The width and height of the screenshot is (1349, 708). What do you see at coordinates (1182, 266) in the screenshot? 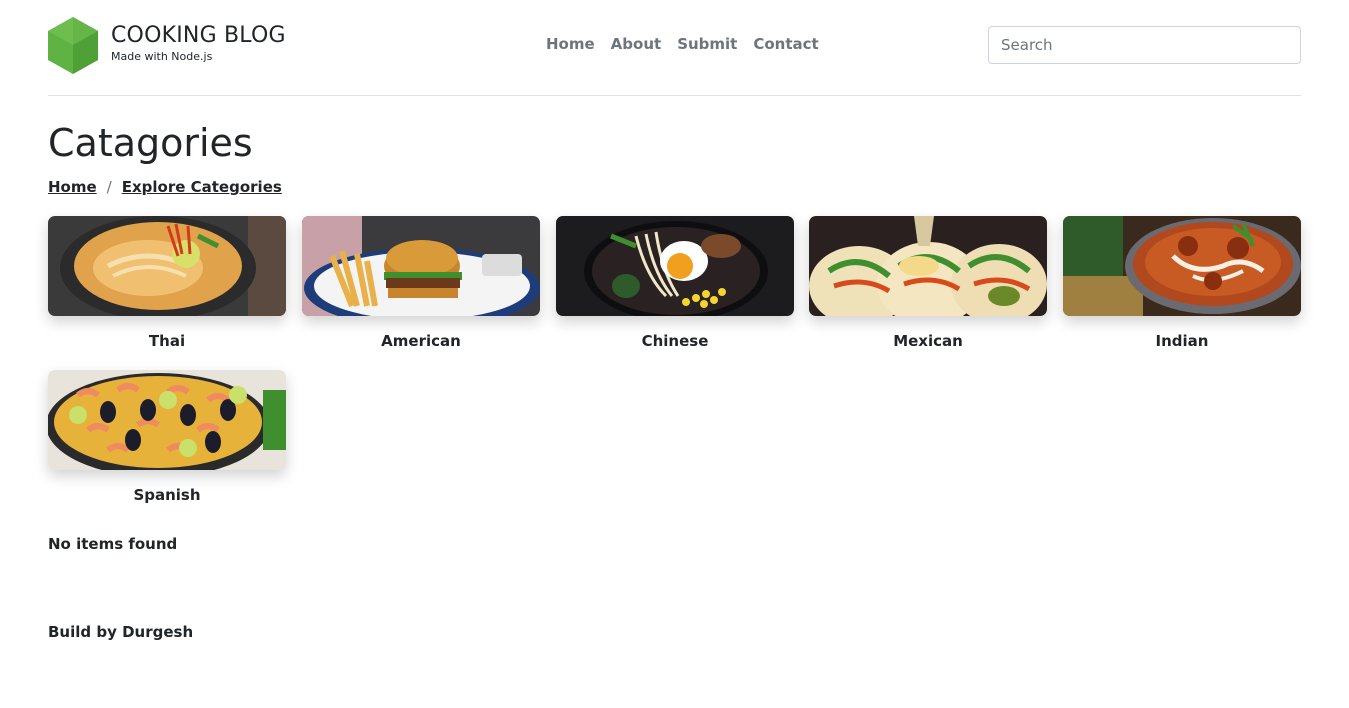
I see `category-image-indian` at bounding box center [1182, 266].